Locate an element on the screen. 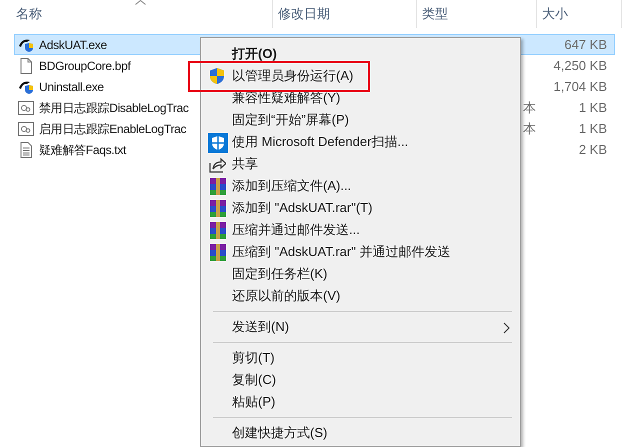  file-size: 1,704 KB is located at coordinates (579, 87).